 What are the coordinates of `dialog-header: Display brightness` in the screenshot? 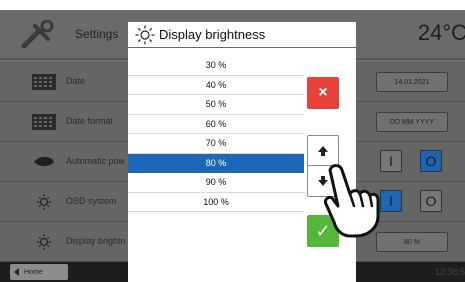 It's located at (242, 35).